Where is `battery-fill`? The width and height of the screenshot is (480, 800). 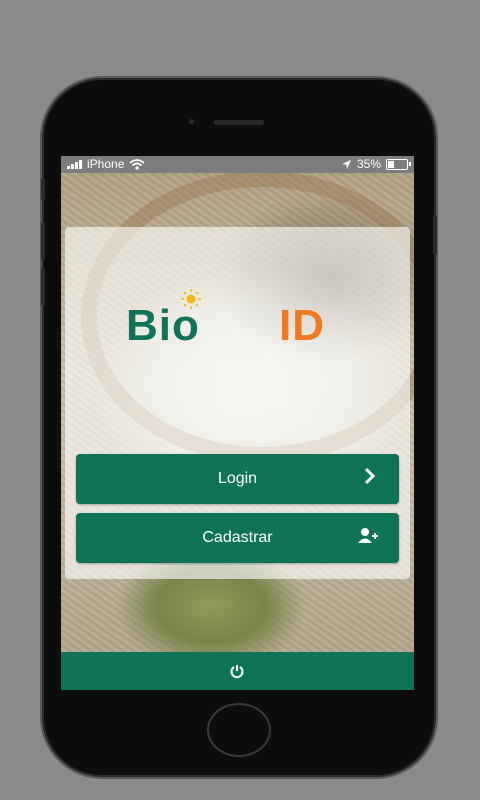
battery-fill is located at coordinates (391, 164).